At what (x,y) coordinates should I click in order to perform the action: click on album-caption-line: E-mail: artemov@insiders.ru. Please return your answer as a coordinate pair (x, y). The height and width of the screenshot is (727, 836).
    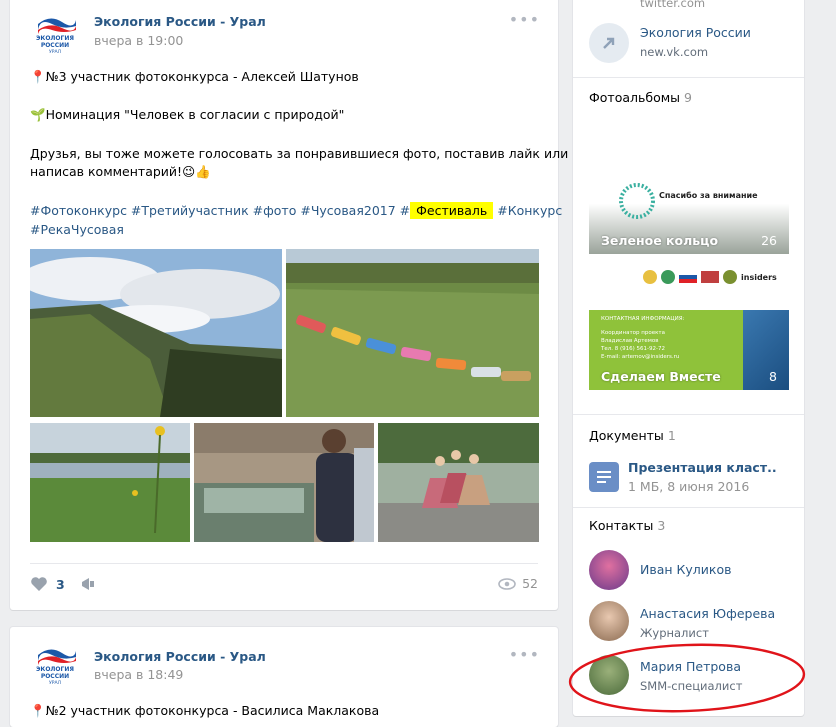
    Looking at the image, I should click on (640, 357).